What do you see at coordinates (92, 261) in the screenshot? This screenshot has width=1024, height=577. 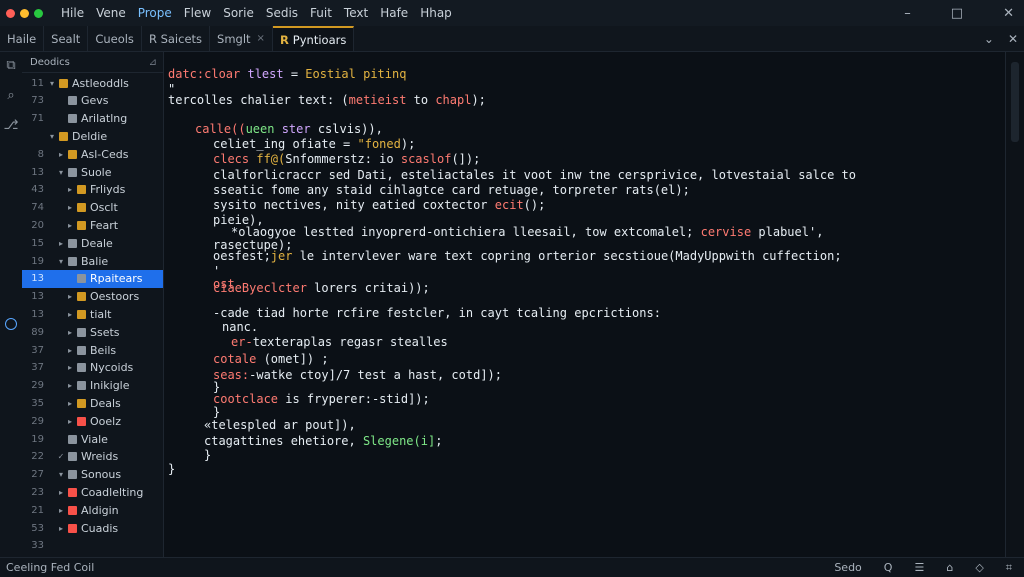 I see `tree-item: 19 ▾ Balie` at bounding box center [92, 261].